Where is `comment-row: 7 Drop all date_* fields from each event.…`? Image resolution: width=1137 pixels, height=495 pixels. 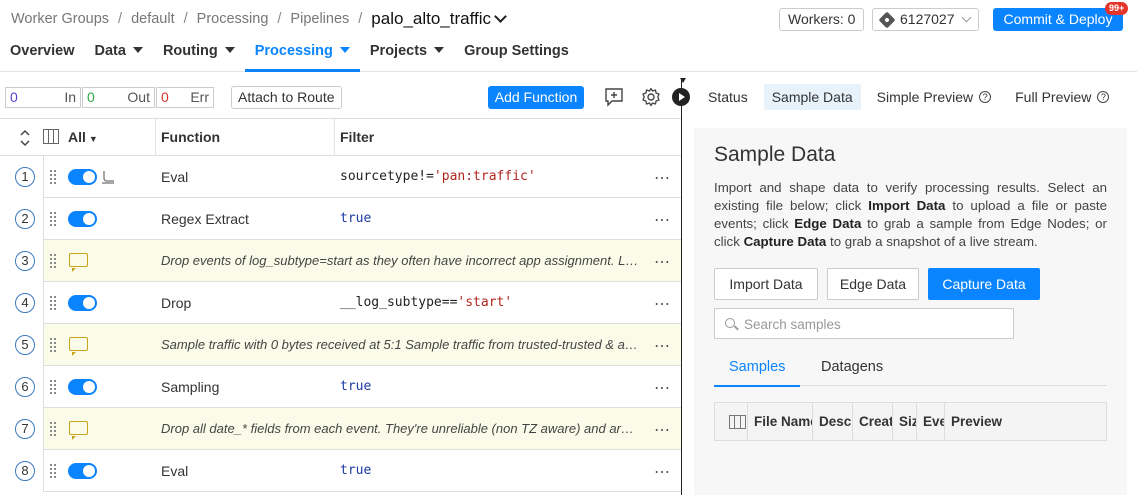 comment-row: 7 Drop all date_* fields from each event.… is located at coordinates (340, 429).